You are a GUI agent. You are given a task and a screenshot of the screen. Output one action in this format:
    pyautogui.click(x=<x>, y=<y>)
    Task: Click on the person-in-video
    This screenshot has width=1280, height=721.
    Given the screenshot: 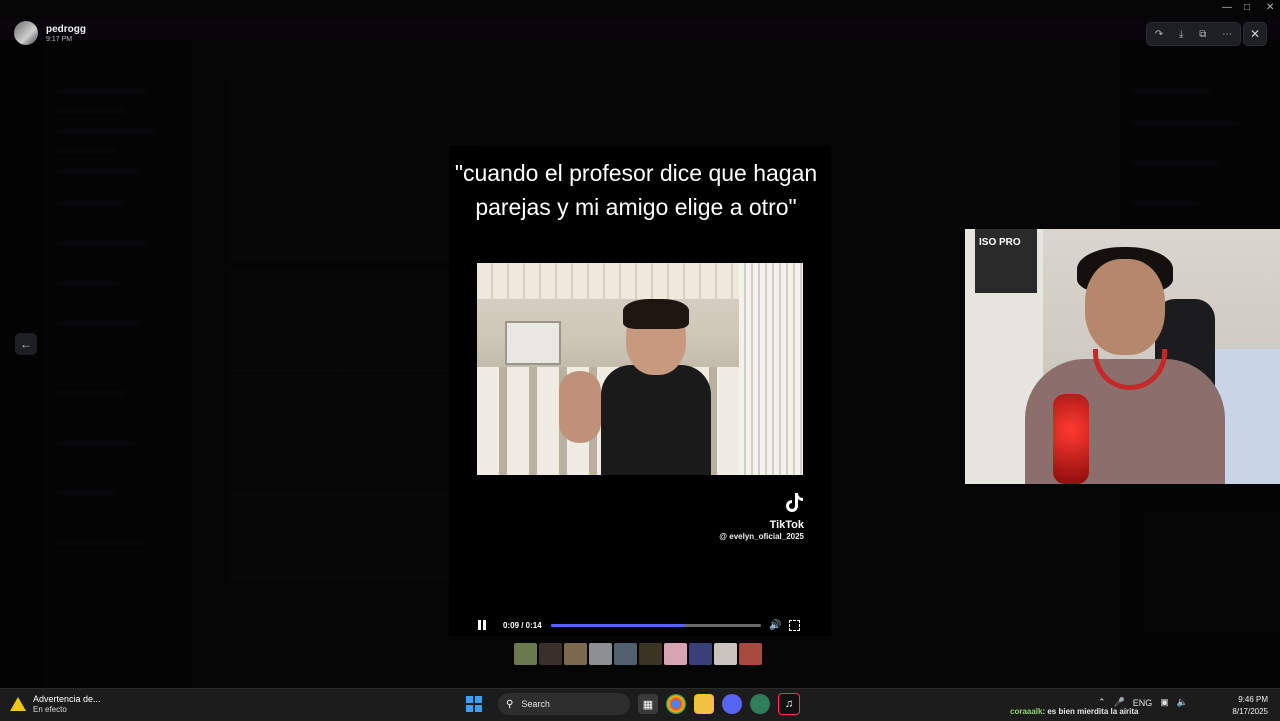 What is the action you would take?
    pyautogui.click(x=635, y=387)
    